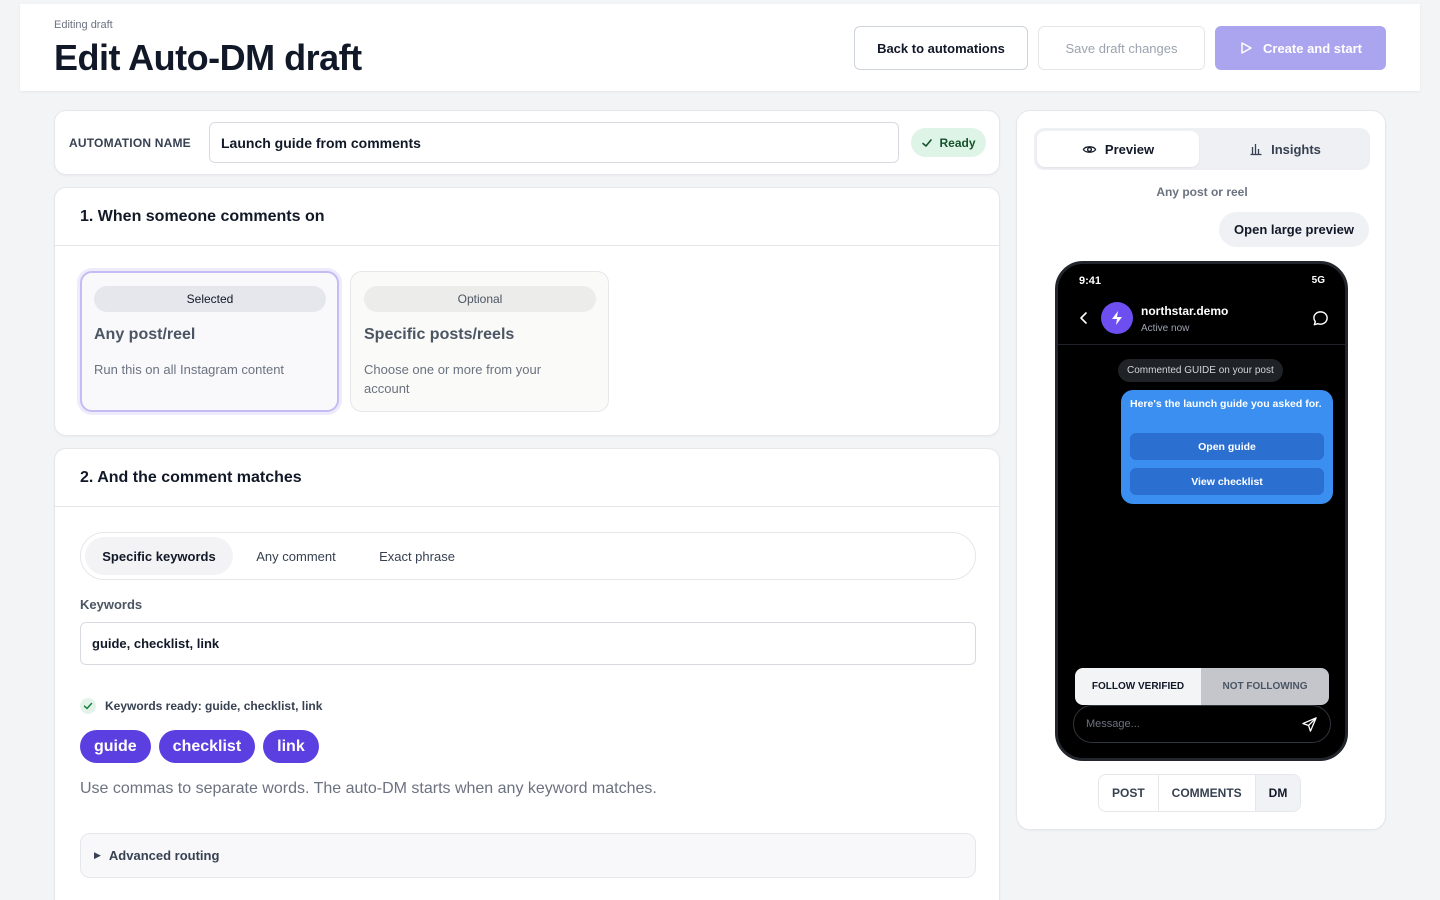 The image size is (1440, 900). I want to click on tab-specific-keywords: Specific keywords, so click(159, 556).